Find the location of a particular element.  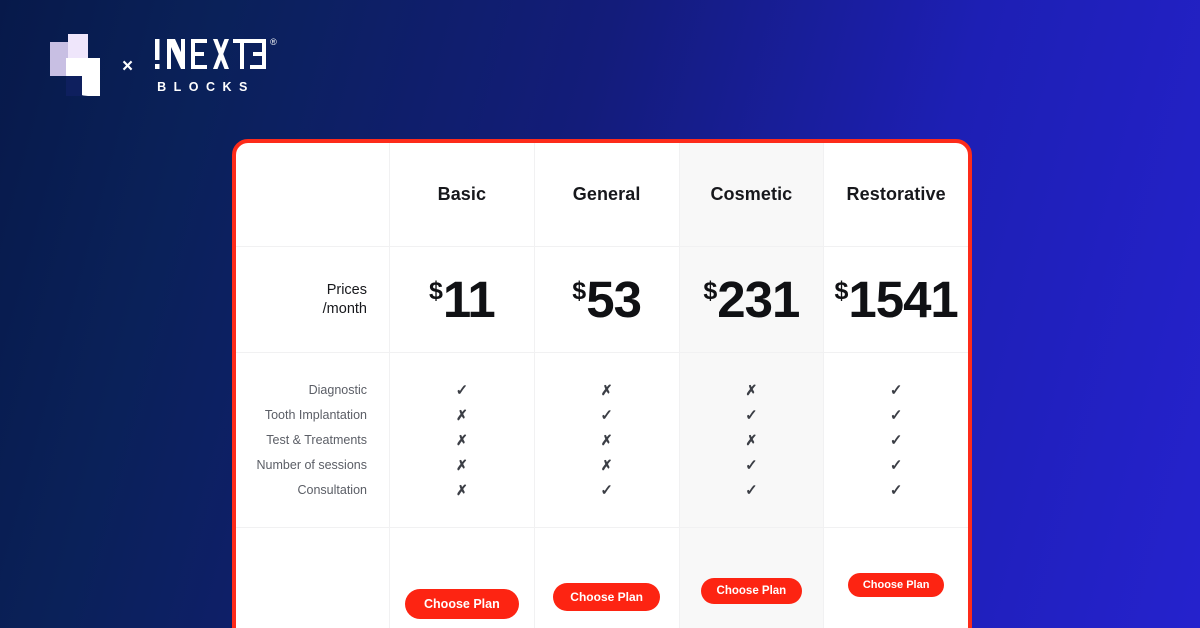

nexter-blocks-wordmark: ® BLOCKS is located at coordinates (216, 65).